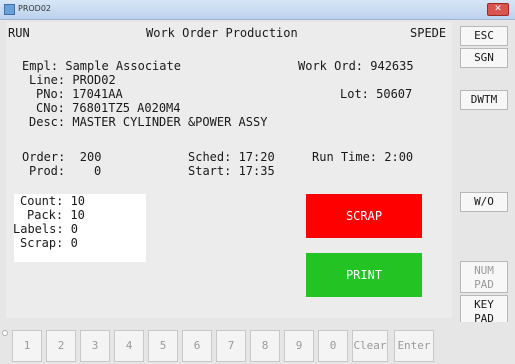 The width and height of the screenshot is (515, 364). What do you see at coordinates (79, 228) in the screenshot?
I see `counts-panel: Count: 10 Pack: 10 Labels: 0 Scrap: 0` at bounding box center [79, 228].